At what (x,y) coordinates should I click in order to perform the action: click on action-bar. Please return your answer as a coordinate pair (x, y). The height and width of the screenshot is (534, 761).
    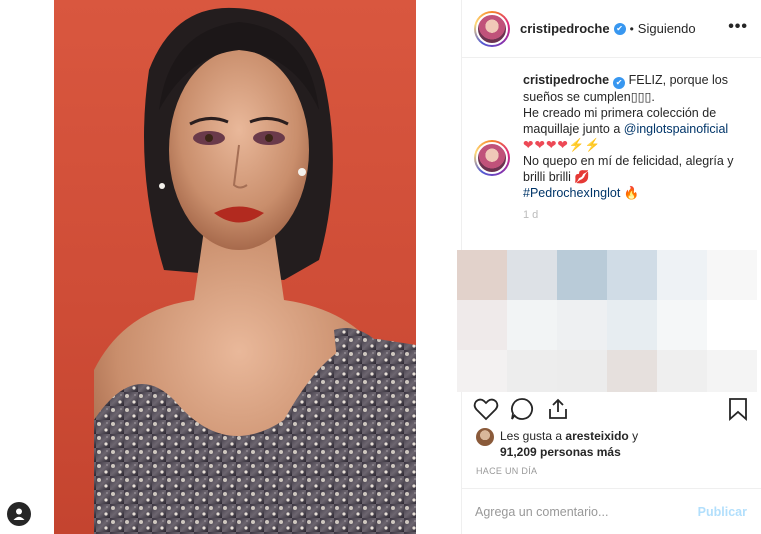
    Looking at the image, I should click on (613, 410).